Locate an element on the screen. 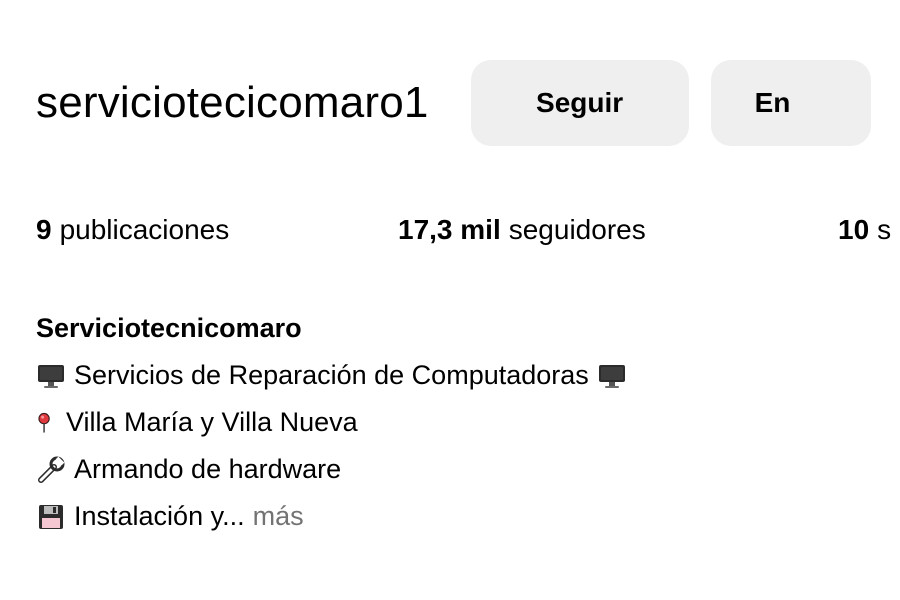 The height and width of the screenshot is (600, 900). profile-header: serviciotecicomaro1 Seguir En is located at coordinates (453, 103).